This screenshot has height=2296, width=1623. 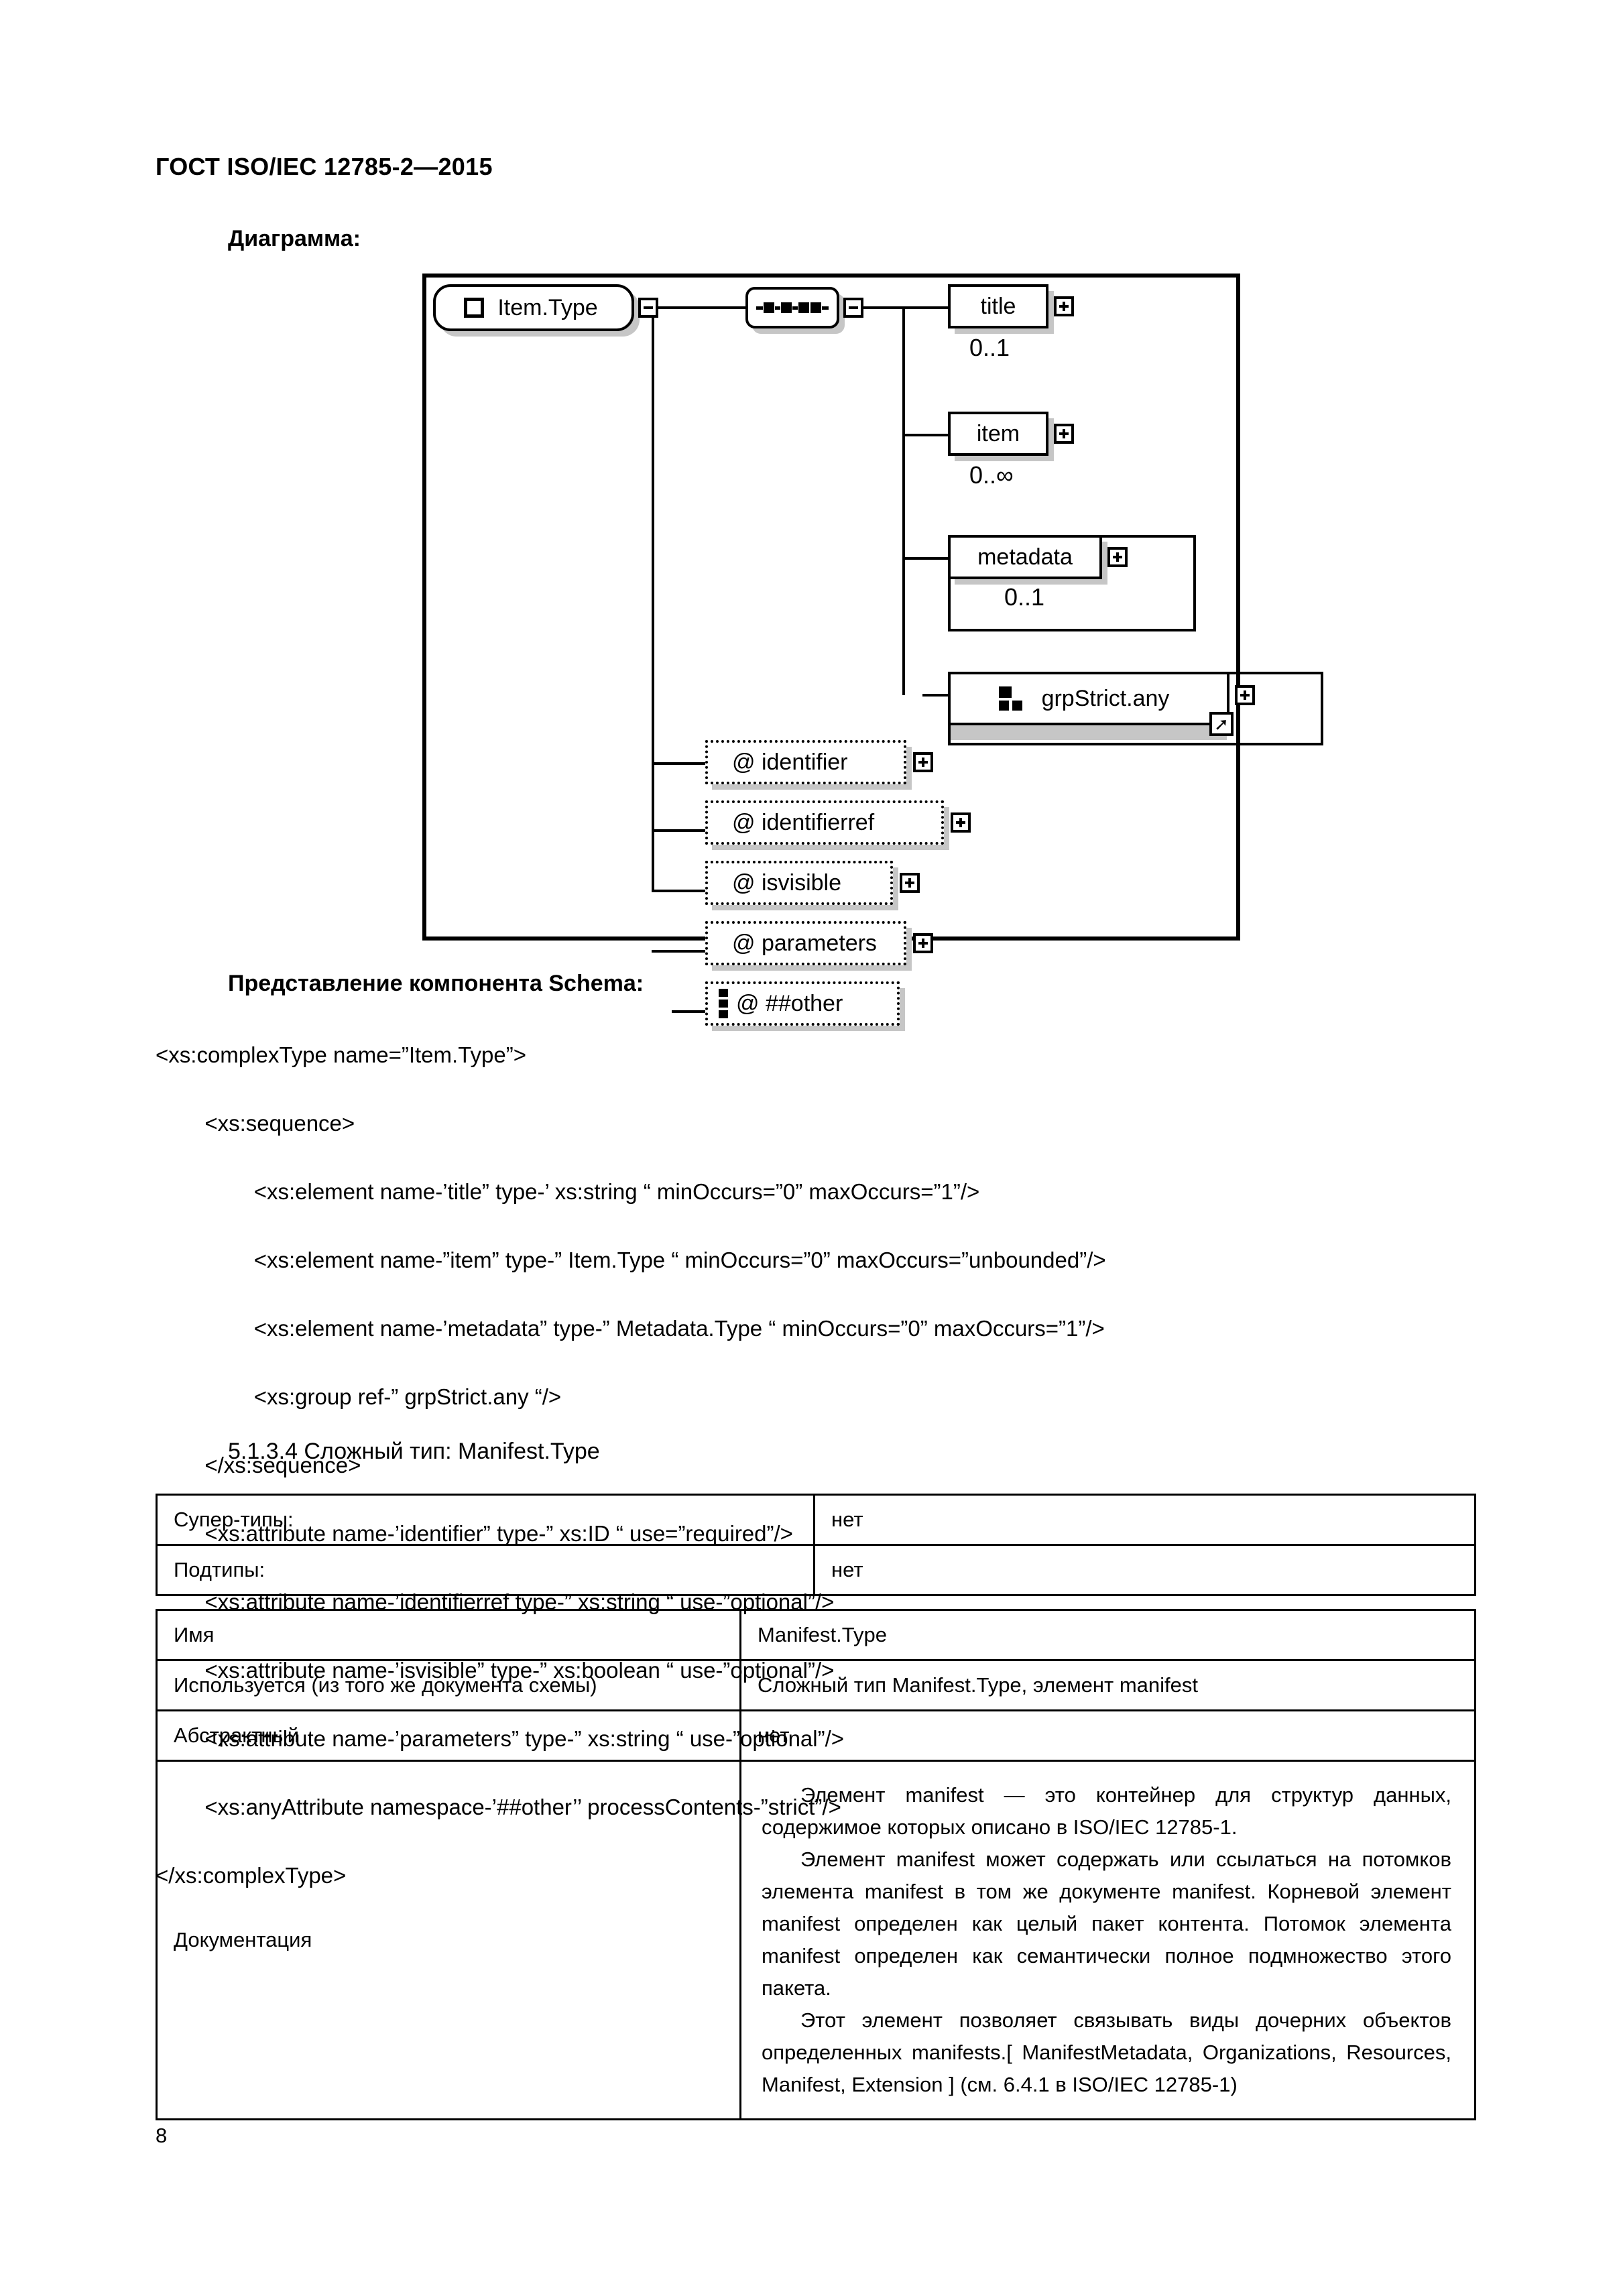 What do you see at coordinates (341, 1054) in the screenshot?
I see `code-line: <xs:complexType name=”Item.Type”>` at bounding box center [341, 1054].